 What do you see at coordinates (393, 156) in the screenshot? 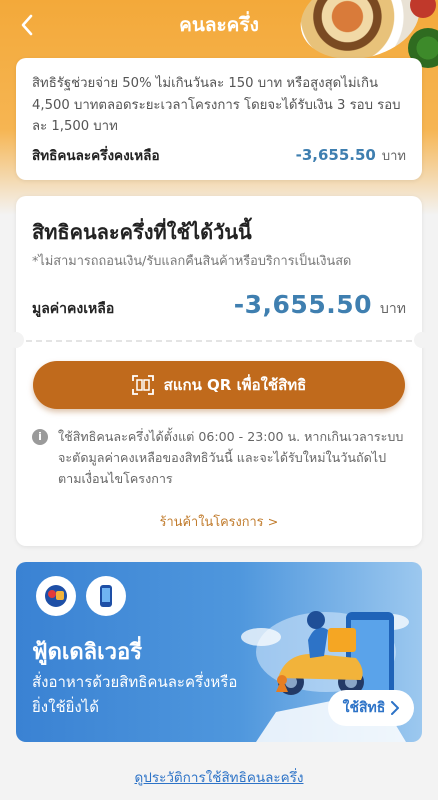
I see `currency-unit: บาท` at bounding box center [393, 156].